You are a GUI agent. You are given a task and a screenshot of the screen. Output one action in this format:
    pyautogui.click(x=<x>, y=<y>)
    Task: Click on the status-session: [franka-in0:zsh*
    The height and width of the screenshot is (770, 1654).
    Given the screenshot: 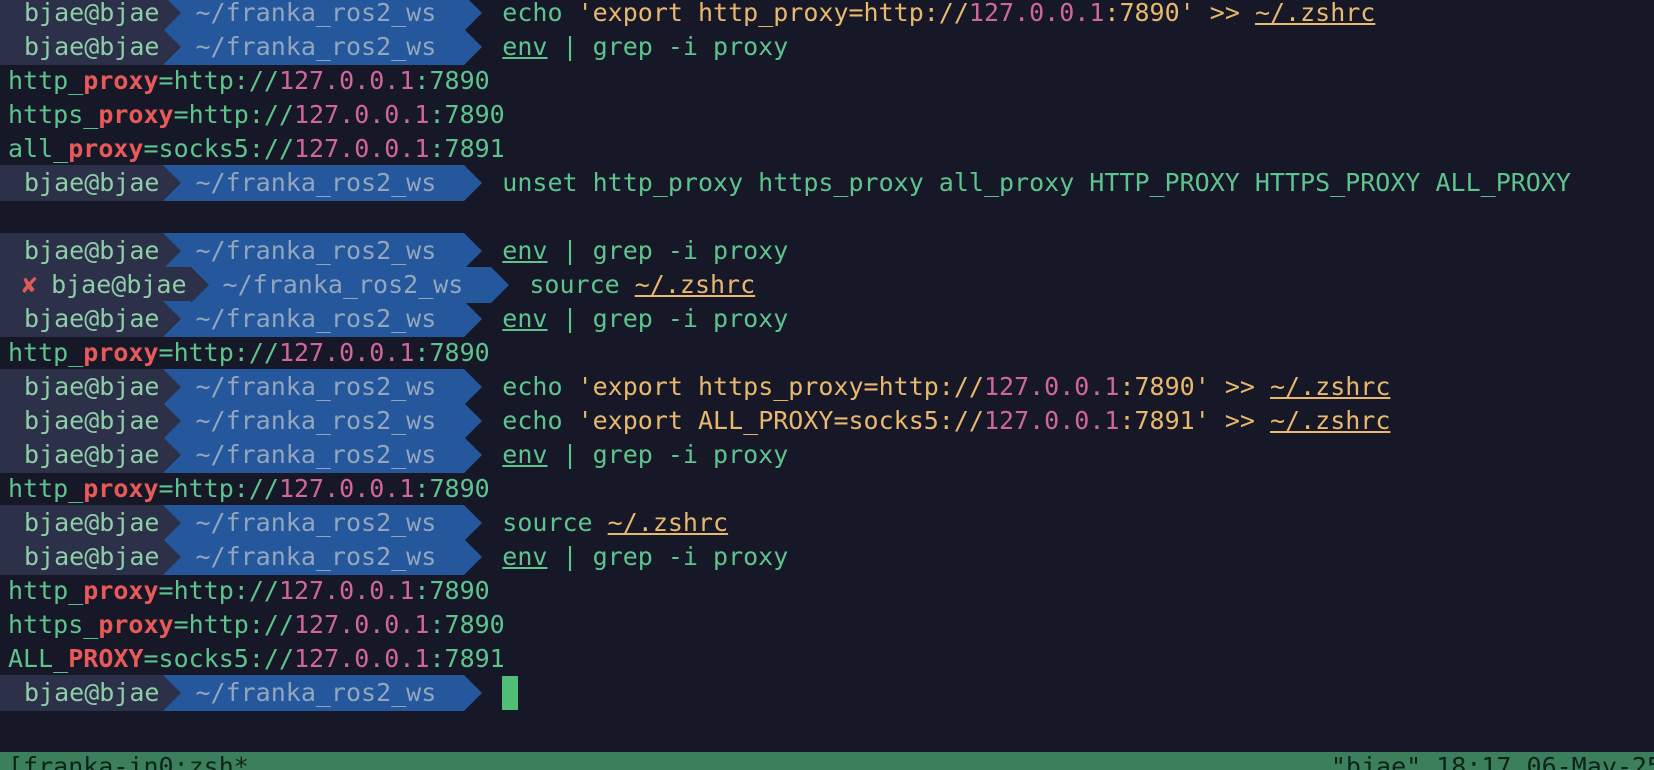 What is the action you would take?
    pyautogui.click(x=128, y=761)
    